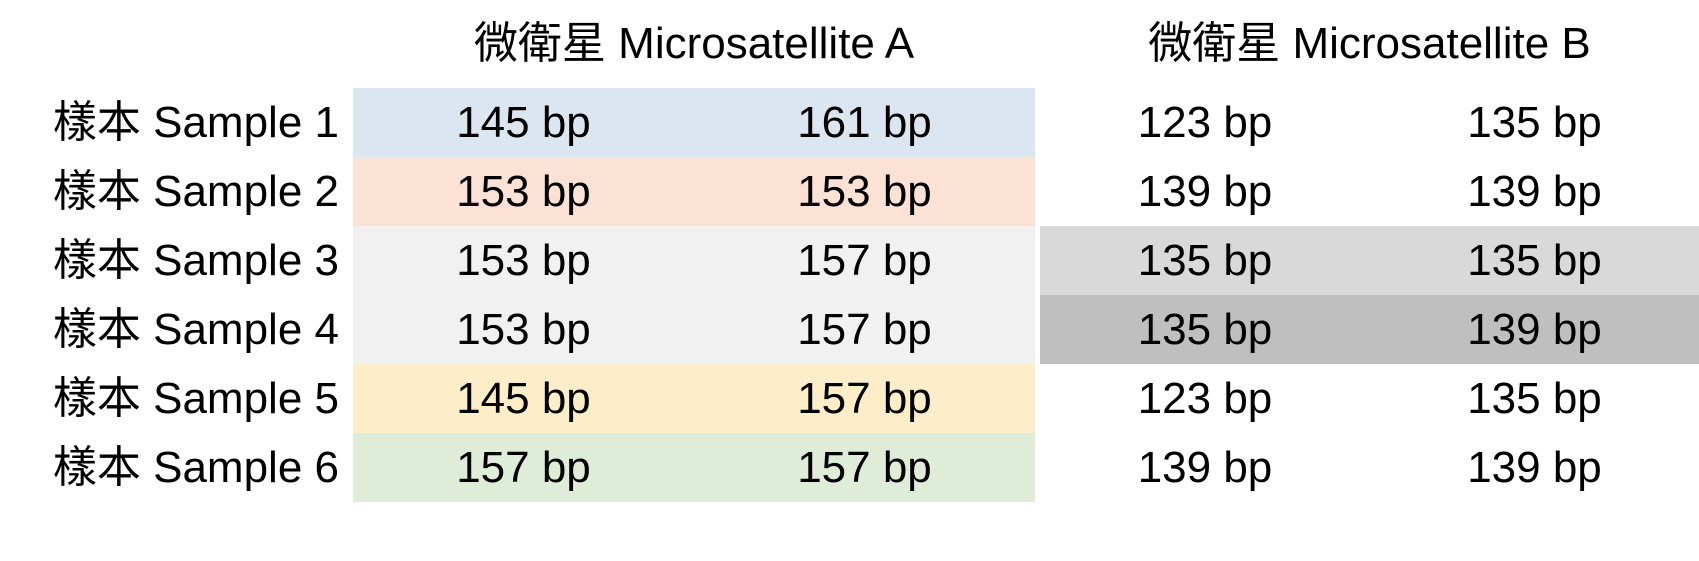 The height and width of the screenshot is (561, 1699). What do you see at coordinates (864, 191) in the screenshot?
I see `table-cell-sample-2-a2: 153 bp` at bounding box center [864, 191].